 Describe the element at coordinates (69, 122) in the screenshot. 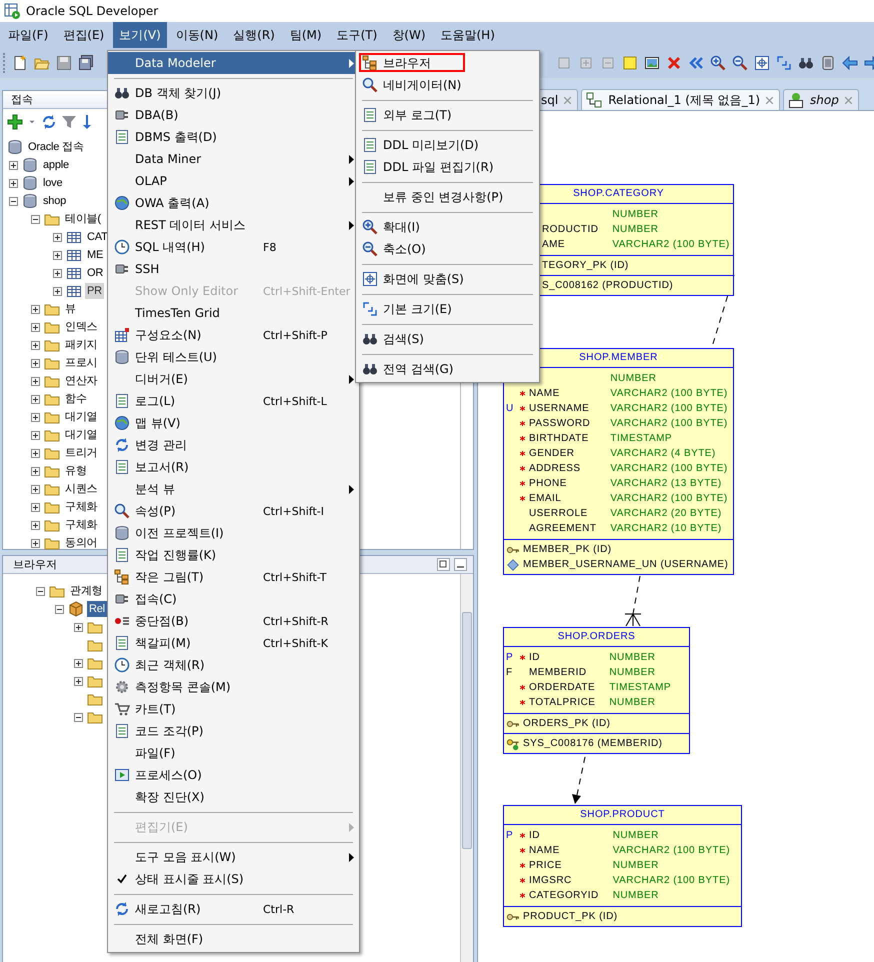

I see `filter-icon` at that location.